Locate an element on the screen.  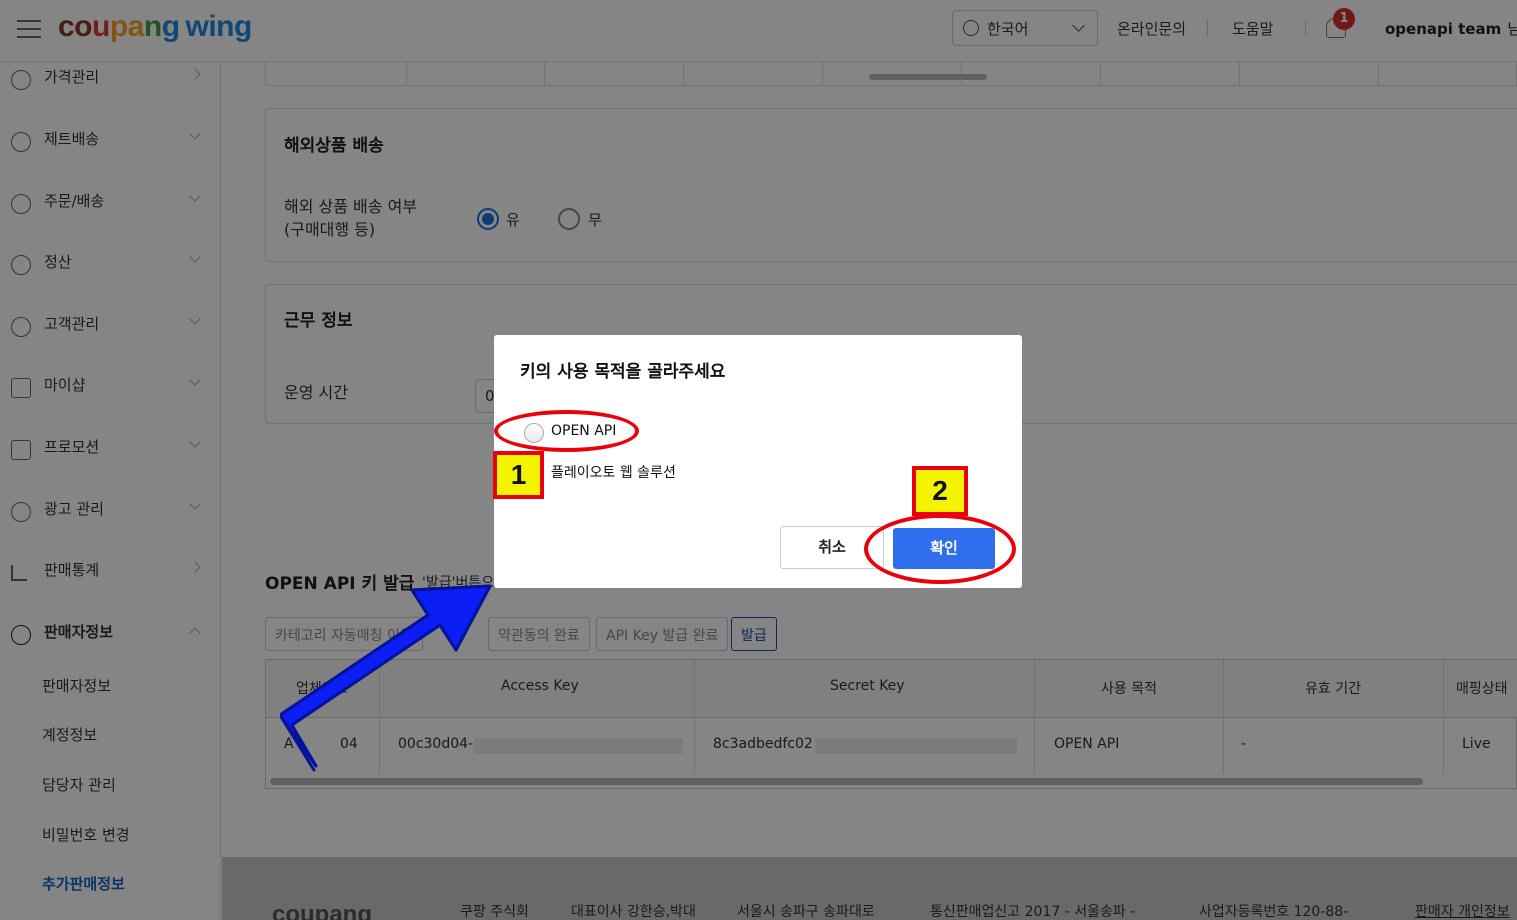
highlight-ring-confirm is located at coordinates (940, 549).